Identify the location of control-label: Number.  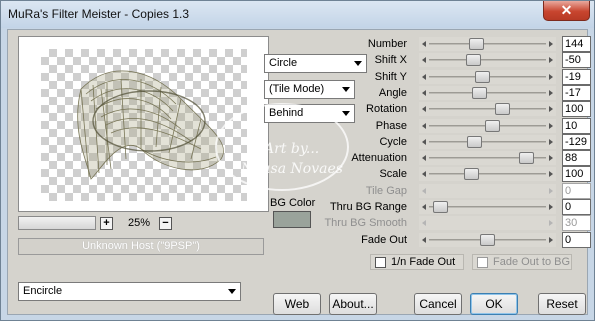
(387, 44).